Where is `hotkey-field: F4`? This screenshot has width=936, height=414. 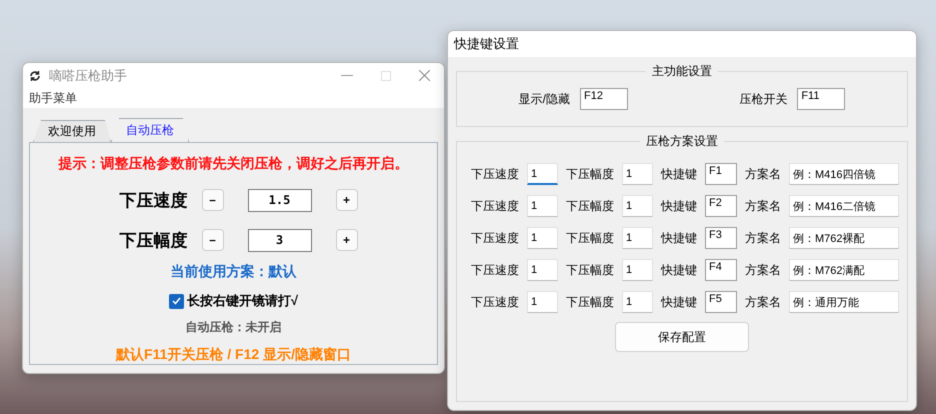 hotkey-field: F4 is located at coordinates (721, 270).